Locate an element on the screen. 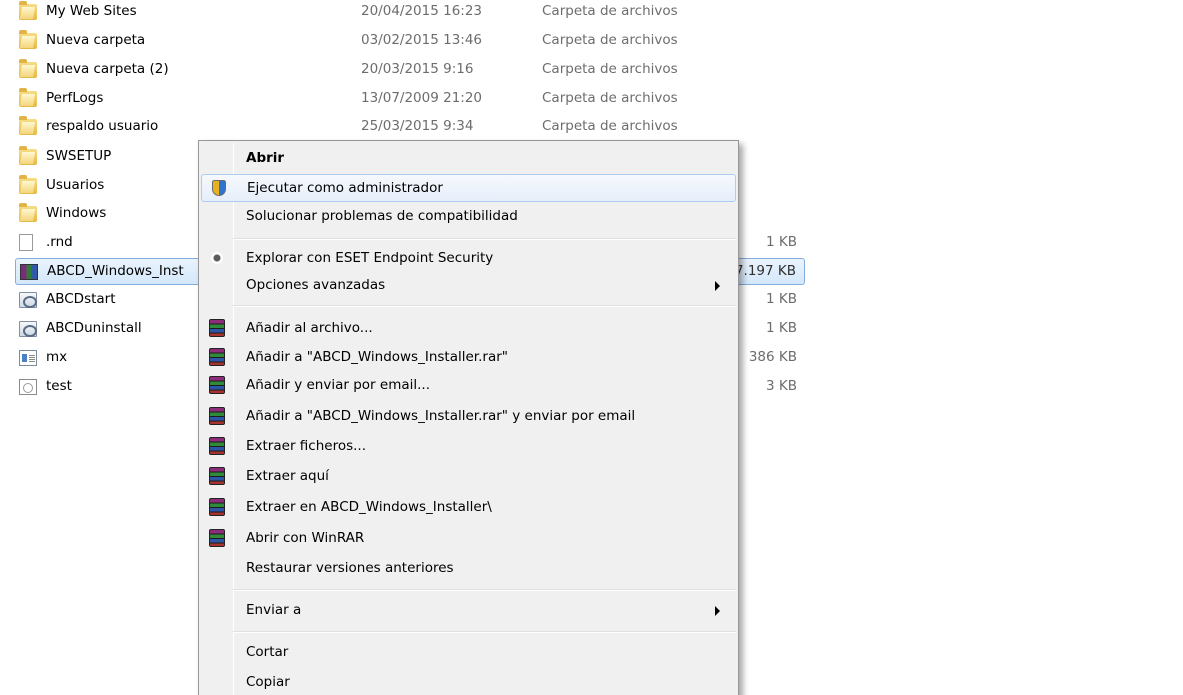 The image size is (1183, 695). file-name: PerfLogs is located at coordinates (75, 98).